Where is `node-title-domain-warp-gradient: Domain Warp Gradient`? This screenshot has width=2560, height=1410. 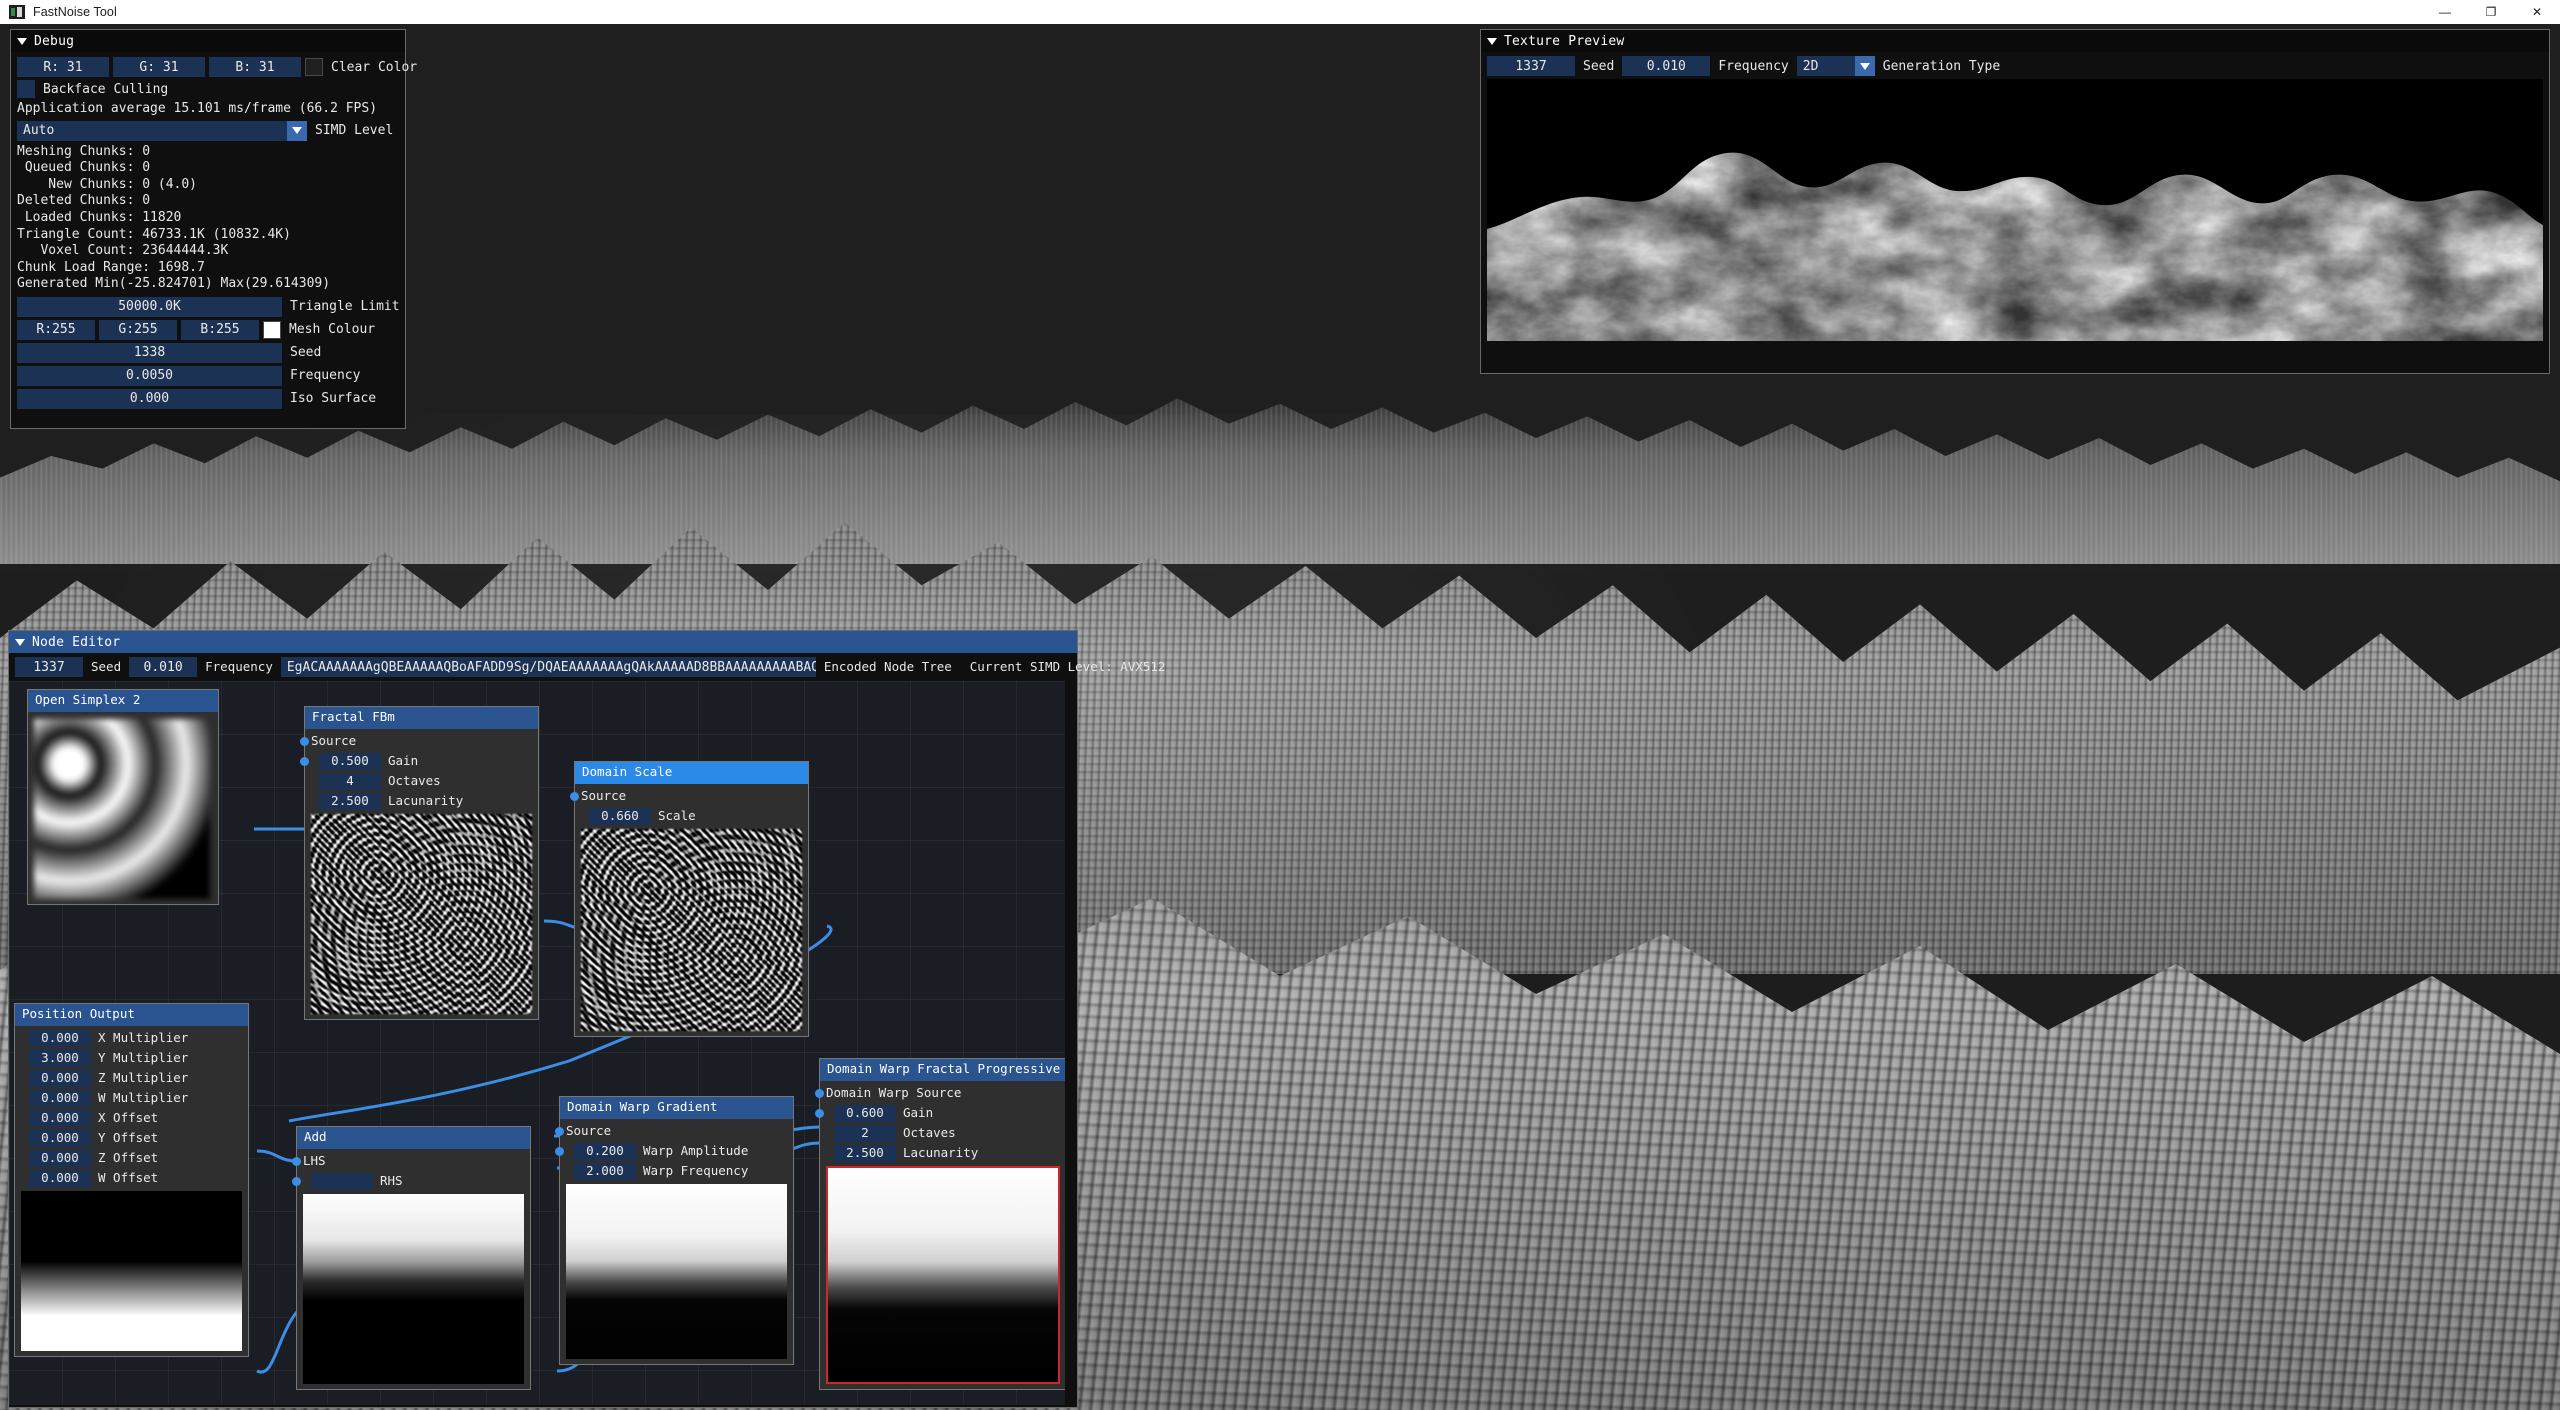
node-title-domain-warp-gradient: Domain Warp Gradient is located at coordinates (676, 1108).